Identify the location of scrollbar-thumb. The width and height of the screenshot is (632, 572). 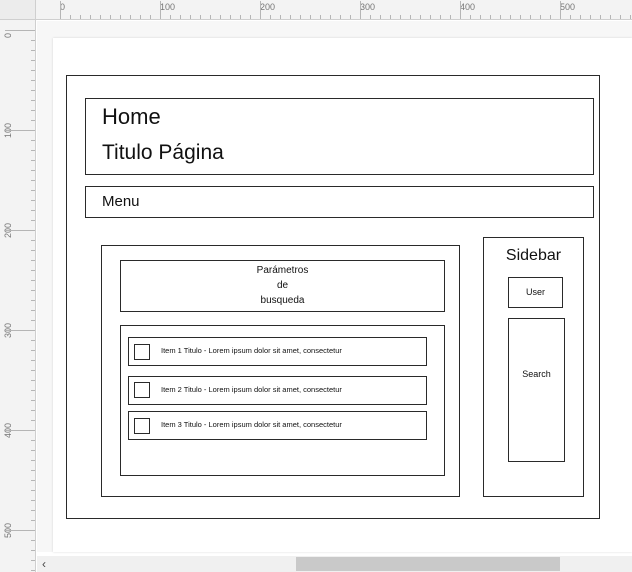
(428, 564).